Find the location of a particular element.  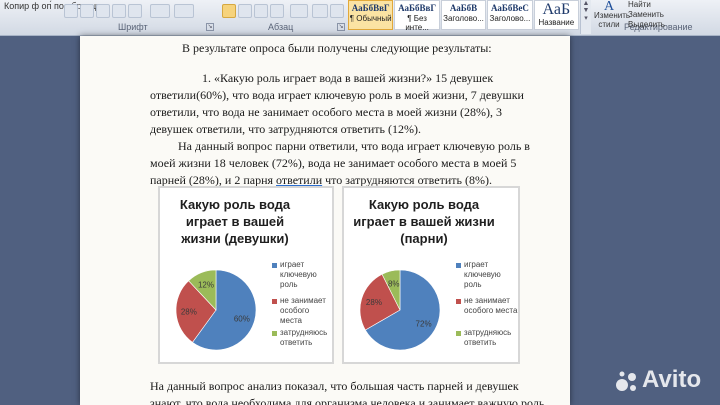

style-sample: АаБбВ is located at coordinates (463, 8).